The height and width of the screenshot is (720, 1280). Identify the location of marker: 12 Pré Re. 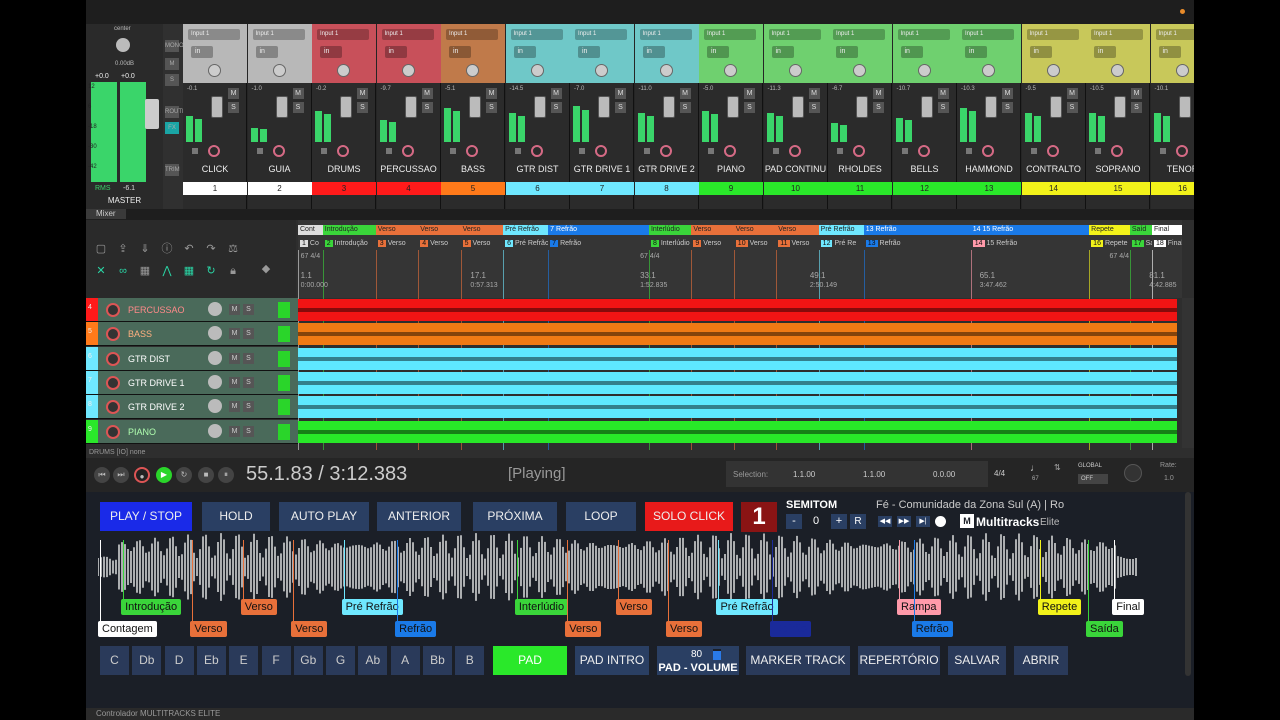
(841, 244).